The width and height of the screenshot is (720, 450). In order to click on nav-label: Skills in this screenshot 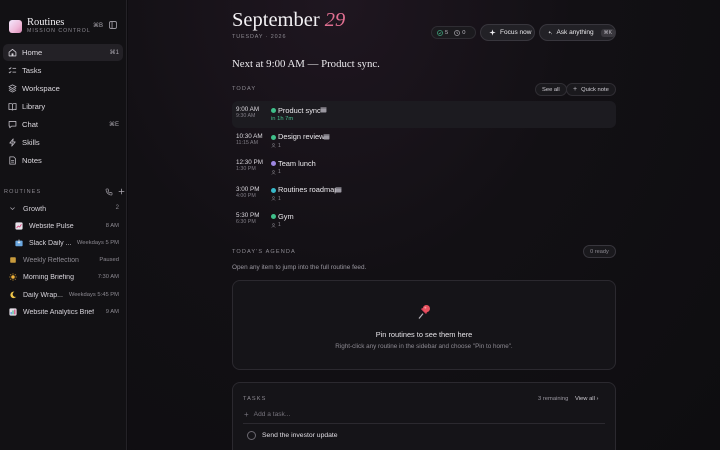, I will do `click(31, 142)`.